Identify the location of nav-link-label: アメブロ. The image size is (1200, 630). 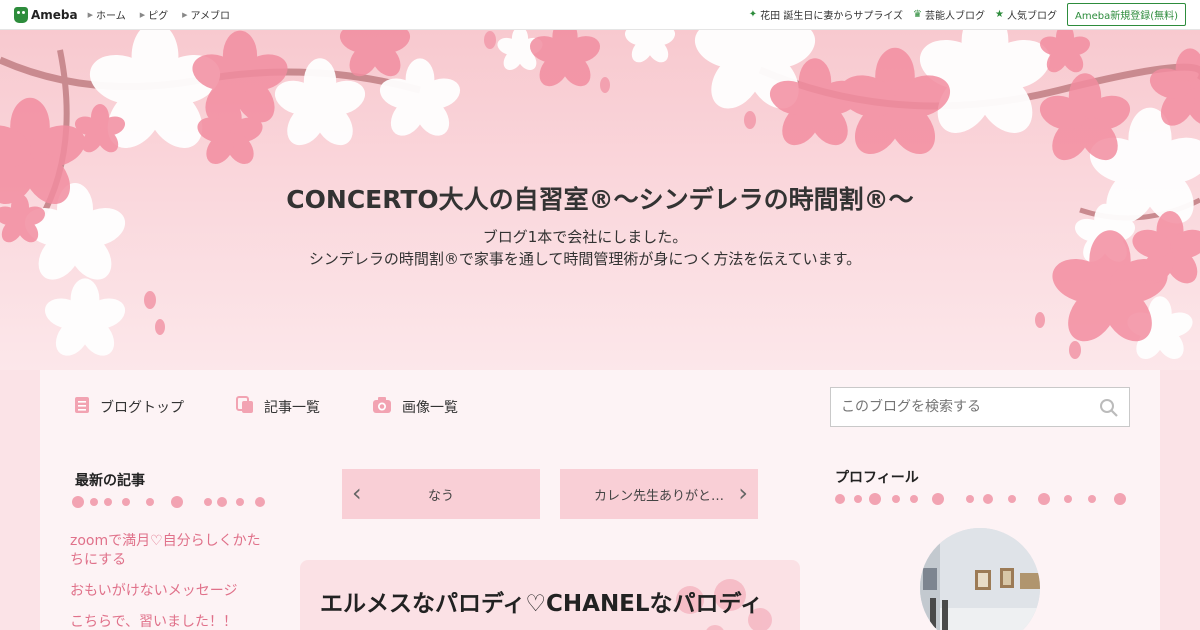
(210, 16).